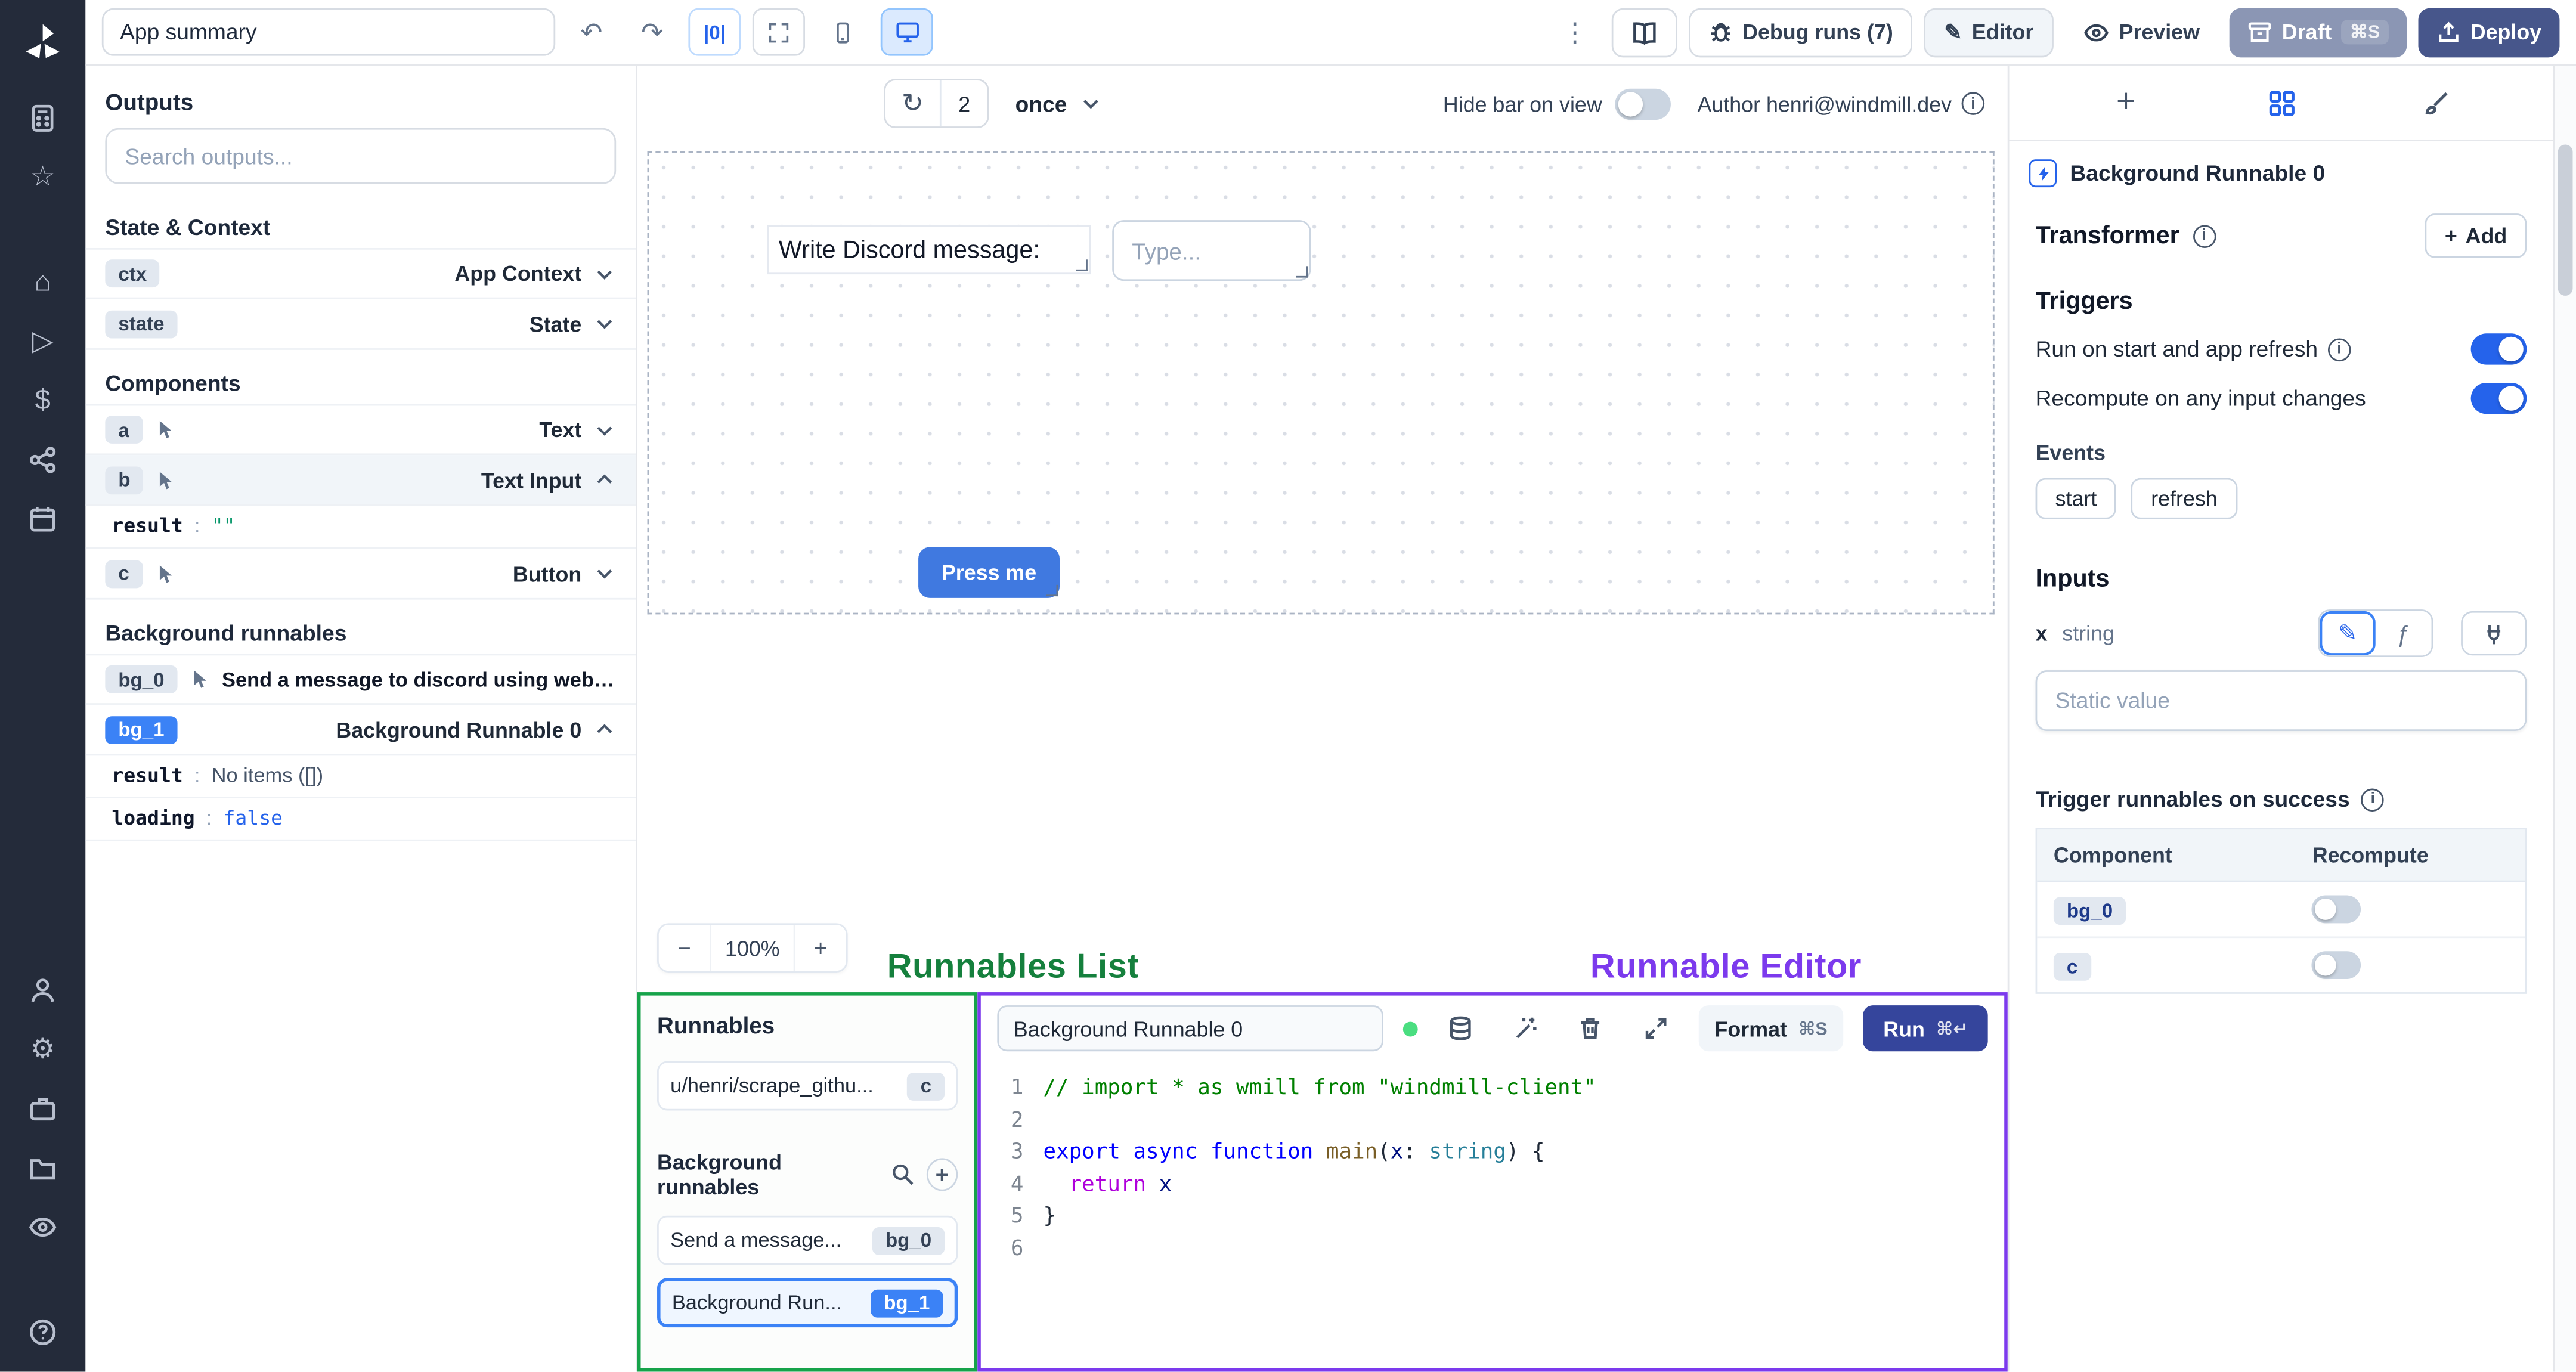 The width and height of the screenshot is (2576, 1372). Describe the element at coordinates (43, 119) in the screenshot. I see `apps-icon` at that location.